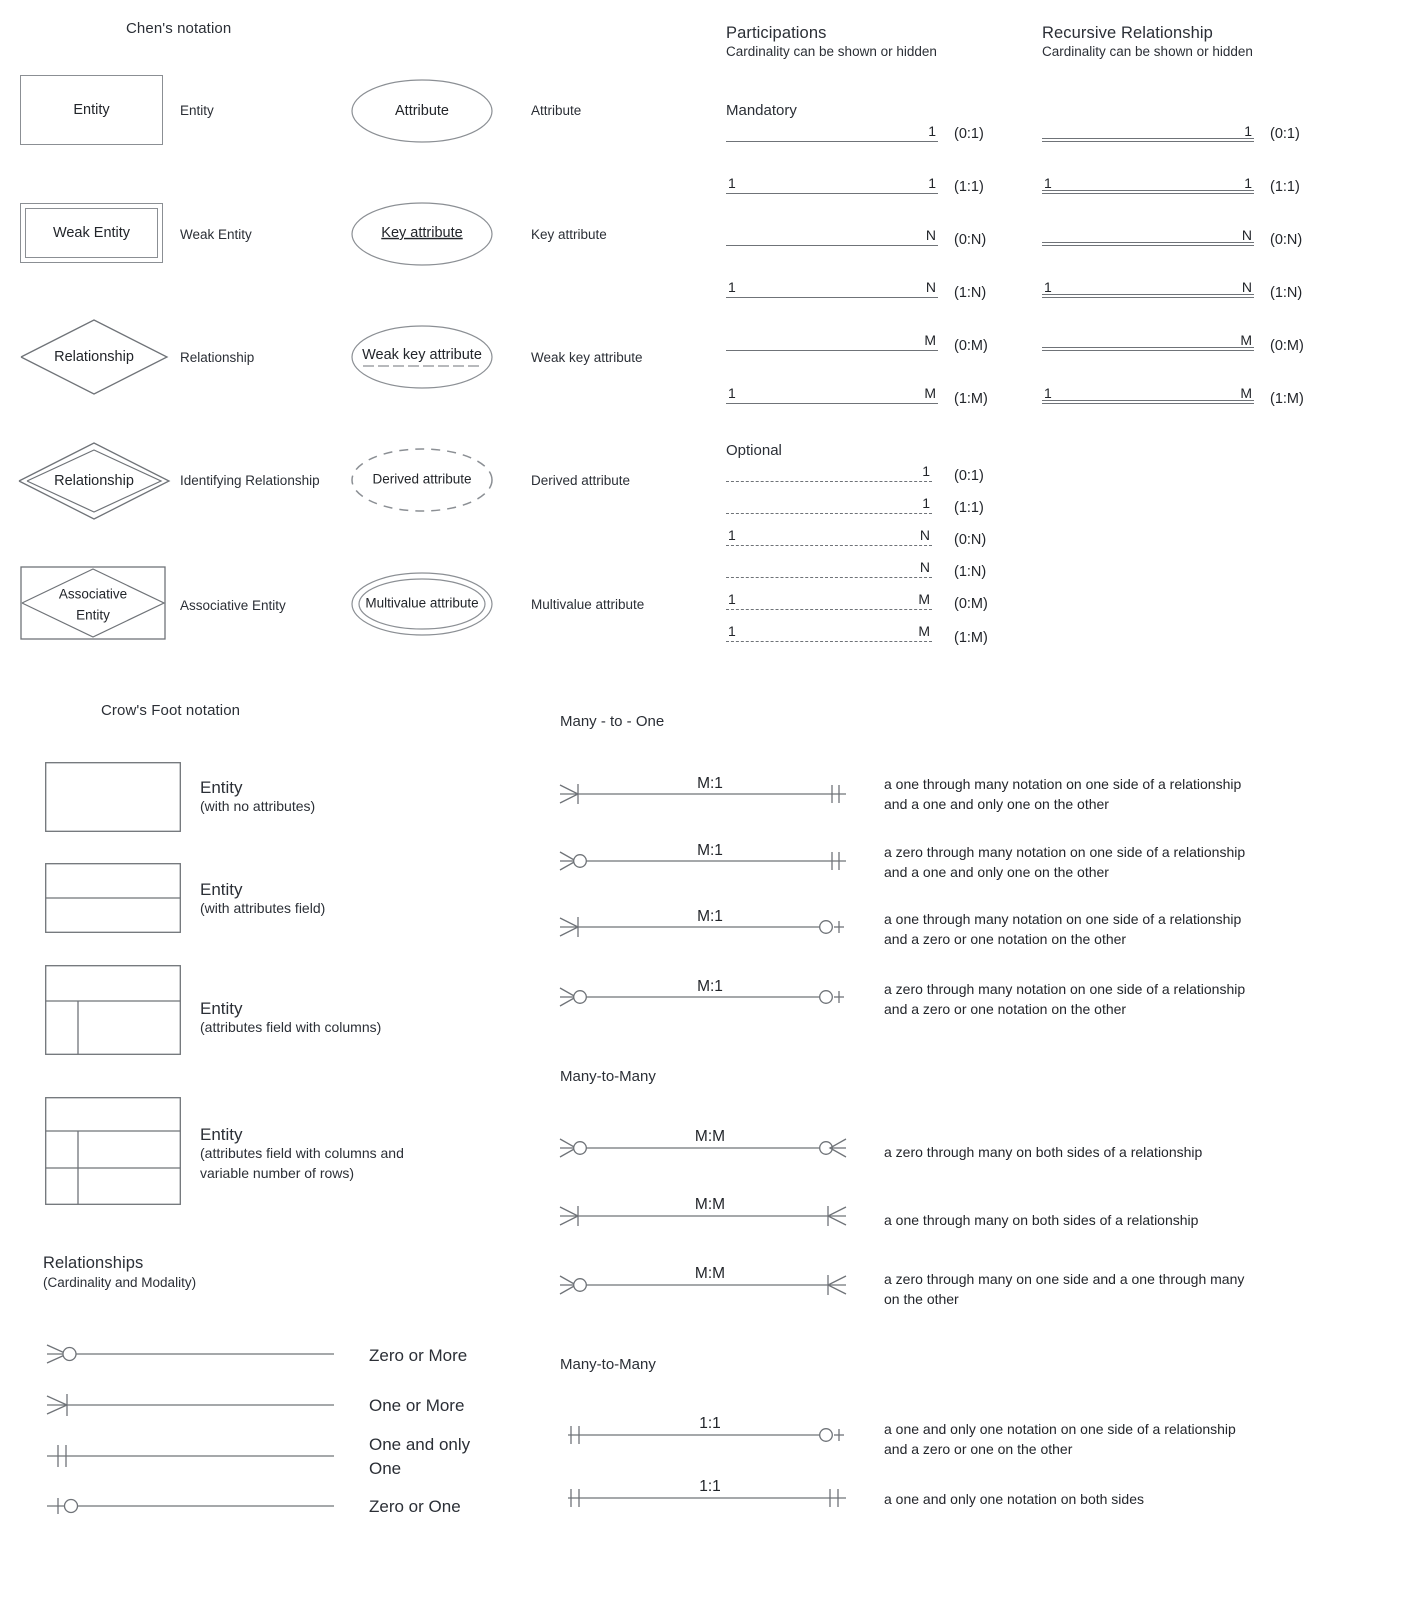 The height and width of the screenshot is (1624, 1404). Describe the element at coordinates (1148, 127) in the screenshot. I see `recursive-line-0: 1` at that location.